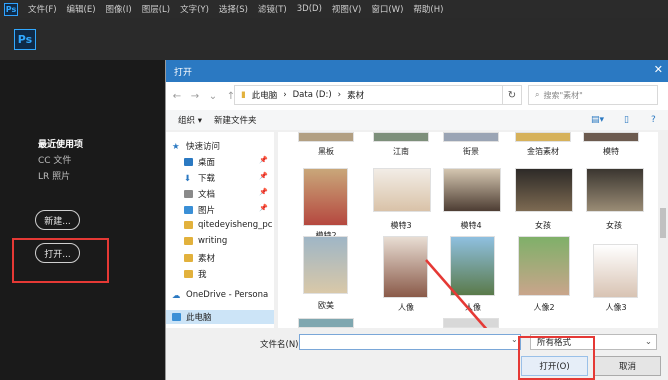 This screenshot has height=380, width=668. What do you see at coordinates (235, 225) in the screenshot?
I see `nav-label: qitedeyisheng_pc` at bounding box center [235, 225].